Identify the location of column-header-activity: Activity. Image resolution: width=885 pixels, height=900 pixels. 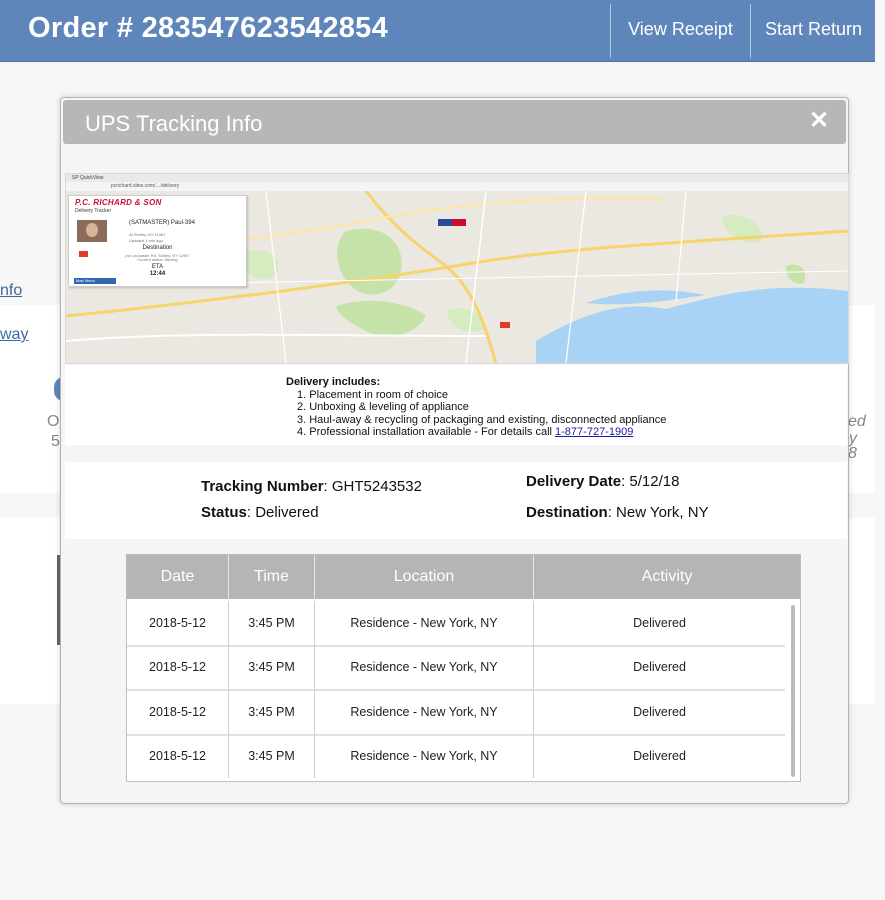
(667, 576).